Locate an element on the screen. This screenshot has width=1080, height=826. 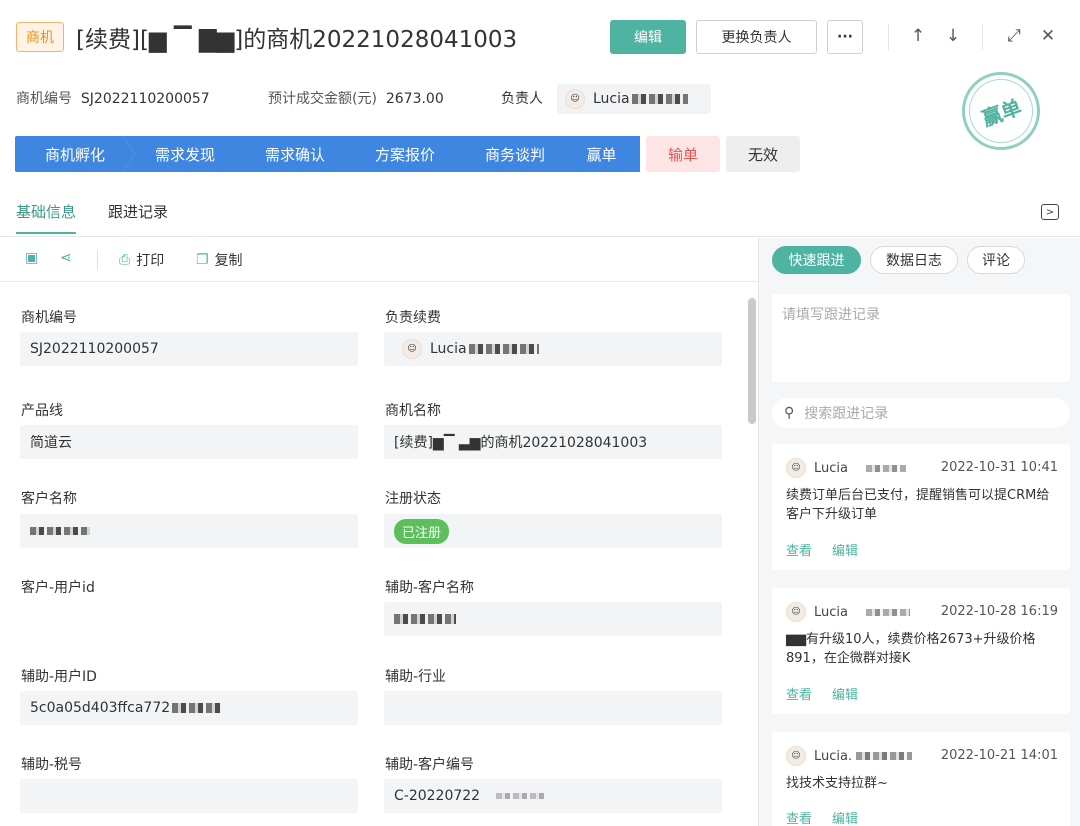
search-icon: ⚲ is located at coordinates (789, 413).